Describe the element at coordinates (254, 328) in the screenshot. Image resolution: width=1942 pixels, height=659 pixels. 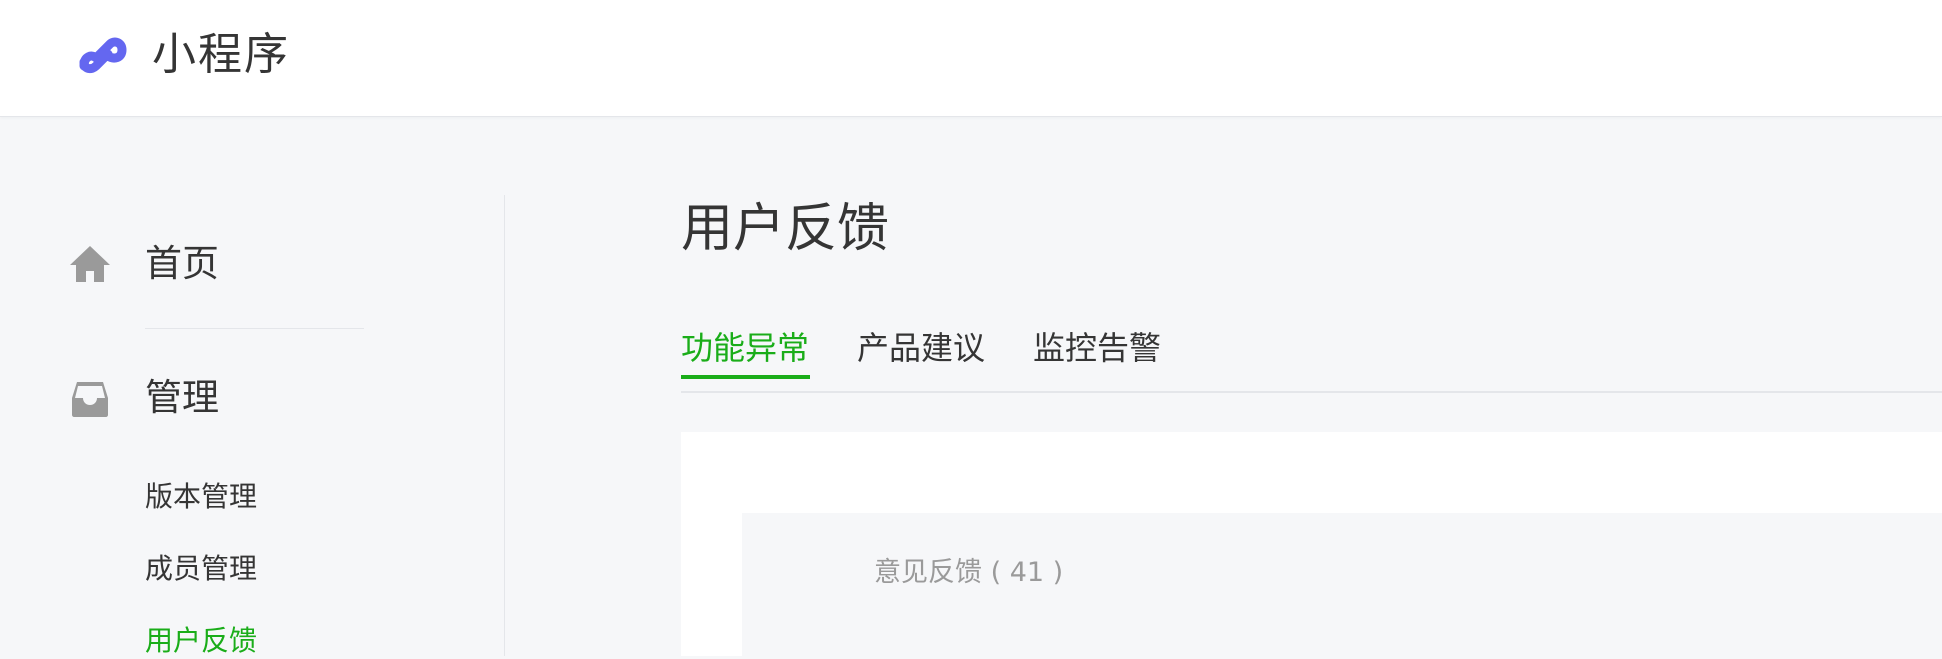
I see `sidebar-separator` at that location.